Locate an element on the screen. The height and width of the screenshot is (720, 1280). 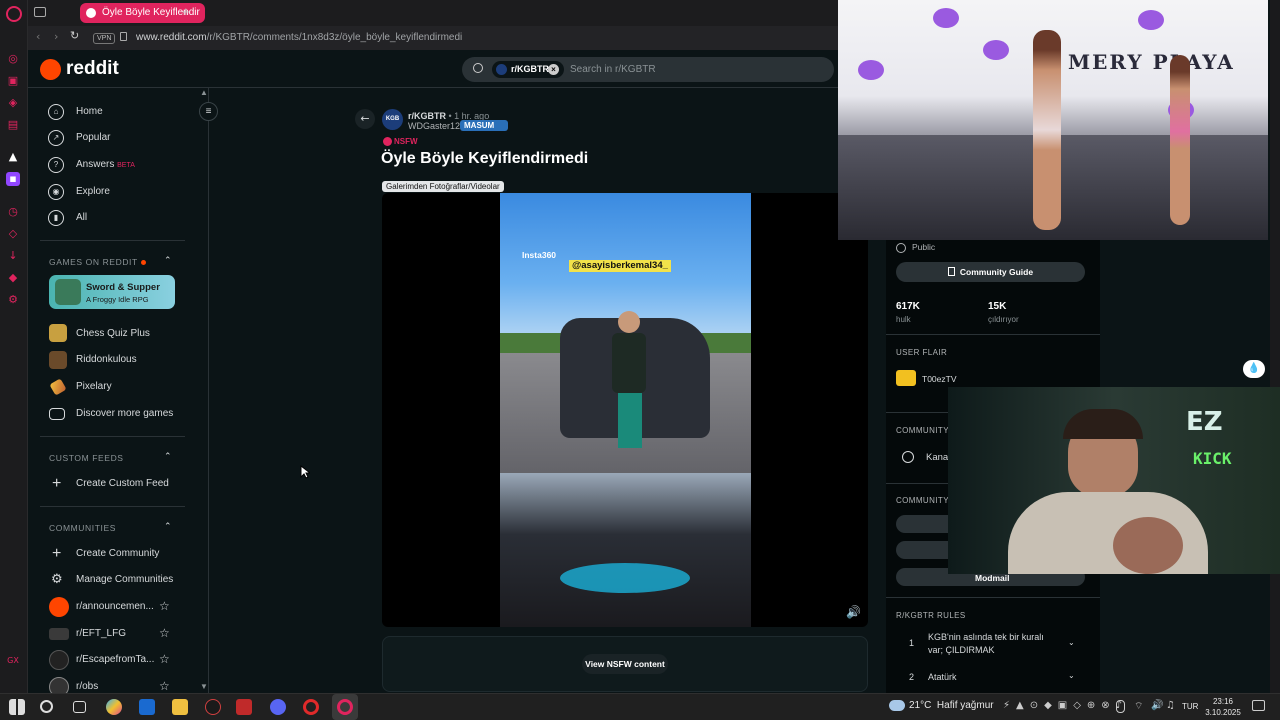
back-nav-icon: ‹ is located at coordinates (38, 36).